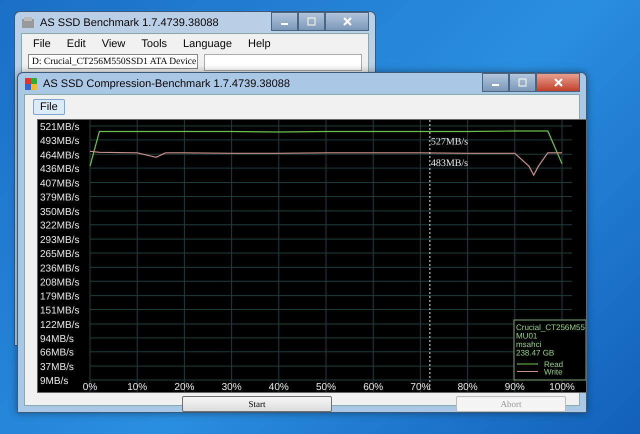 Image resolution: width=640 pixels, height=434 pixels. I want to click on y-tick-label: 151MB/s, so click(60, 311).